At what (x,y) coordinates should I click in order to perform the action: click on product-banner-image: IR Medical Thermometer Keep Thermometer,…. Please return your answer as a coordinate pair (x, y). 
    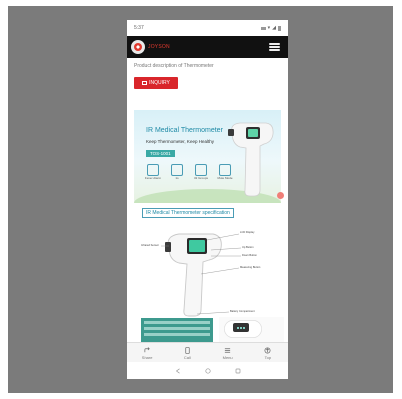
    Looking at the image, I should click on (207, 156).